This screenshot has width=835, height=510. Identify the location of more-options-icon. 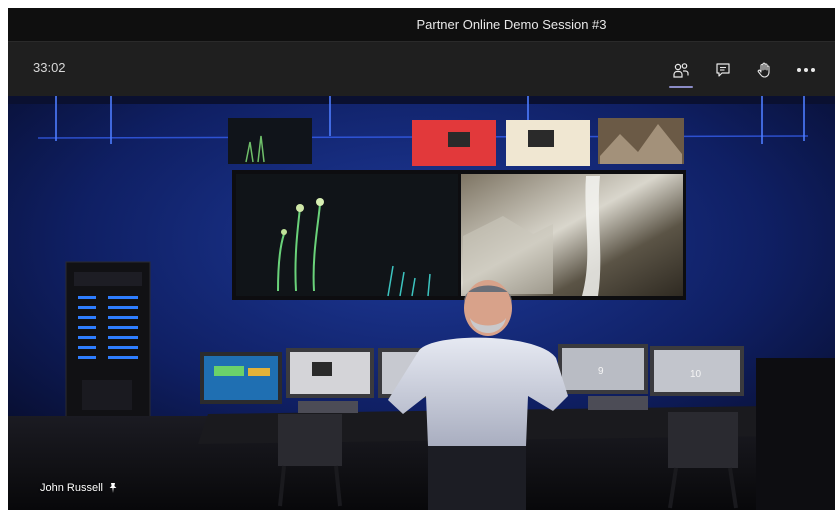
(806, 70).